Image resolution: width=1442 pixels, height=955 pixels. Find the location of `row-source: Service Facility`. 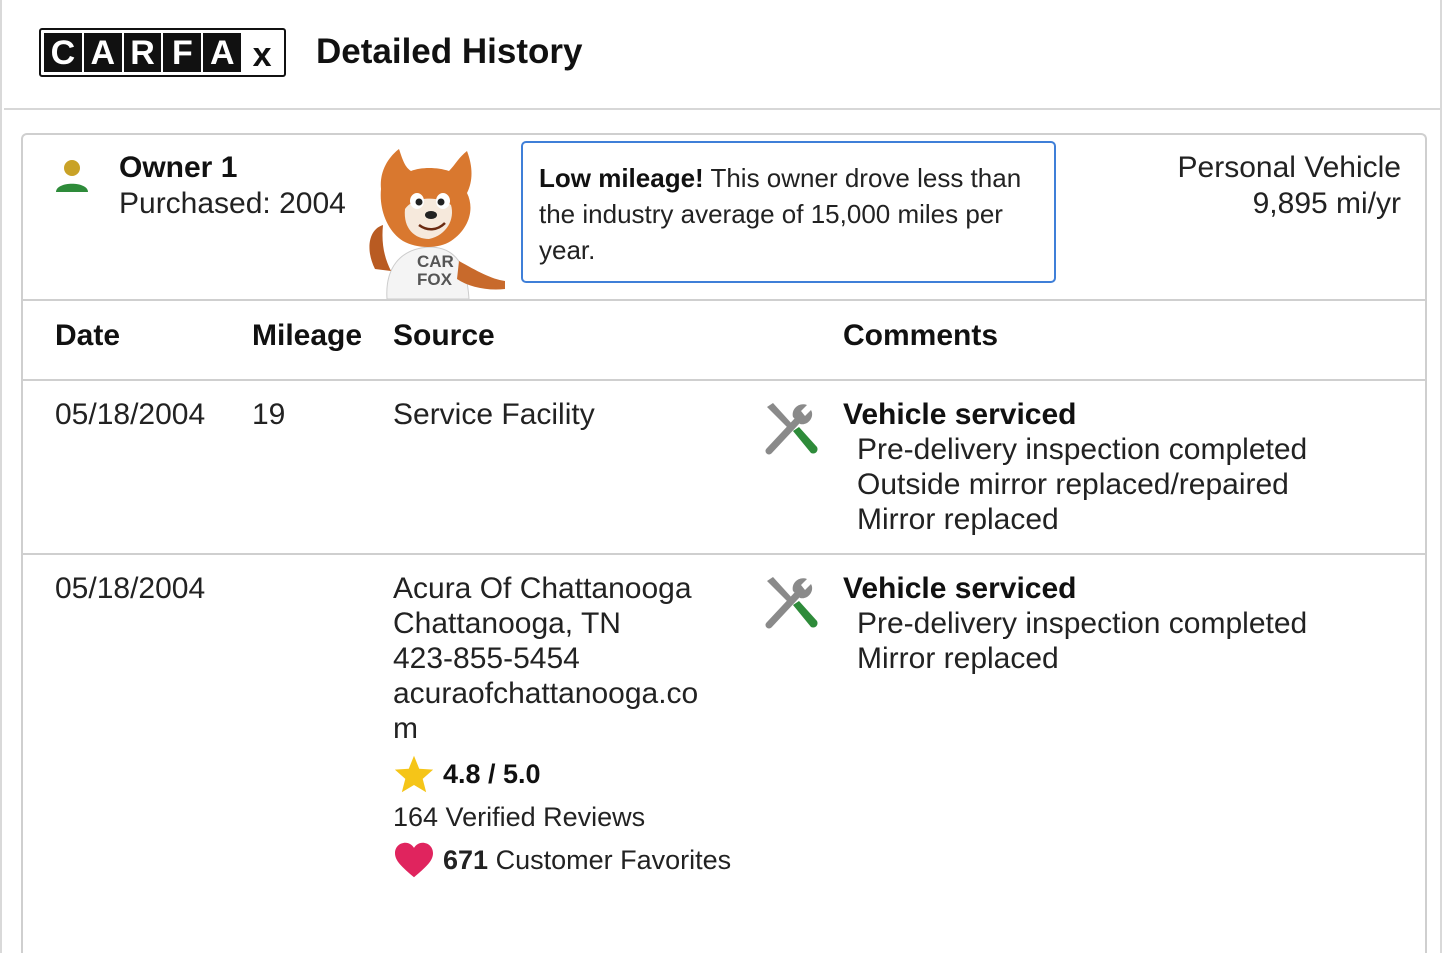

row-source: Service Facility is located at coordinates (494, 414).